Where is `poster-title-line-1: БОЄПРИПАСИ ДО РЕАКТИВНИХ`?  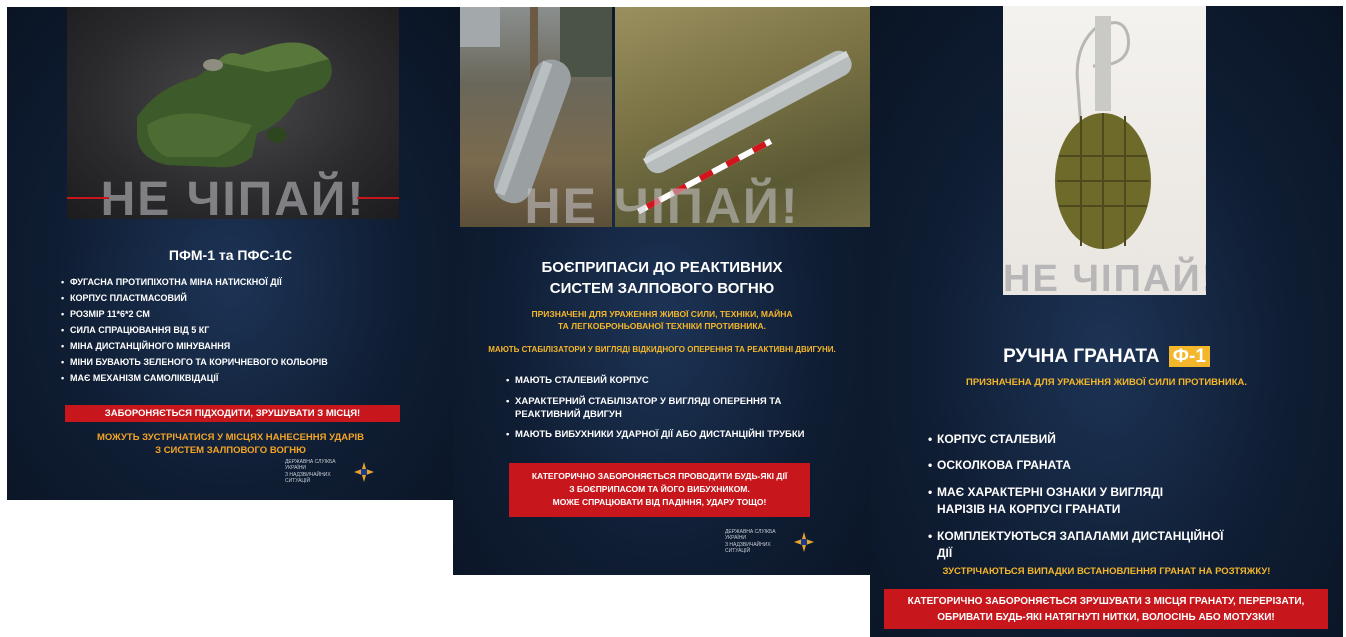 poster-title-line-1: БОЄПРИПАСИ ДО РЕАКТИВНИХ is located at coordinates (662, 267).